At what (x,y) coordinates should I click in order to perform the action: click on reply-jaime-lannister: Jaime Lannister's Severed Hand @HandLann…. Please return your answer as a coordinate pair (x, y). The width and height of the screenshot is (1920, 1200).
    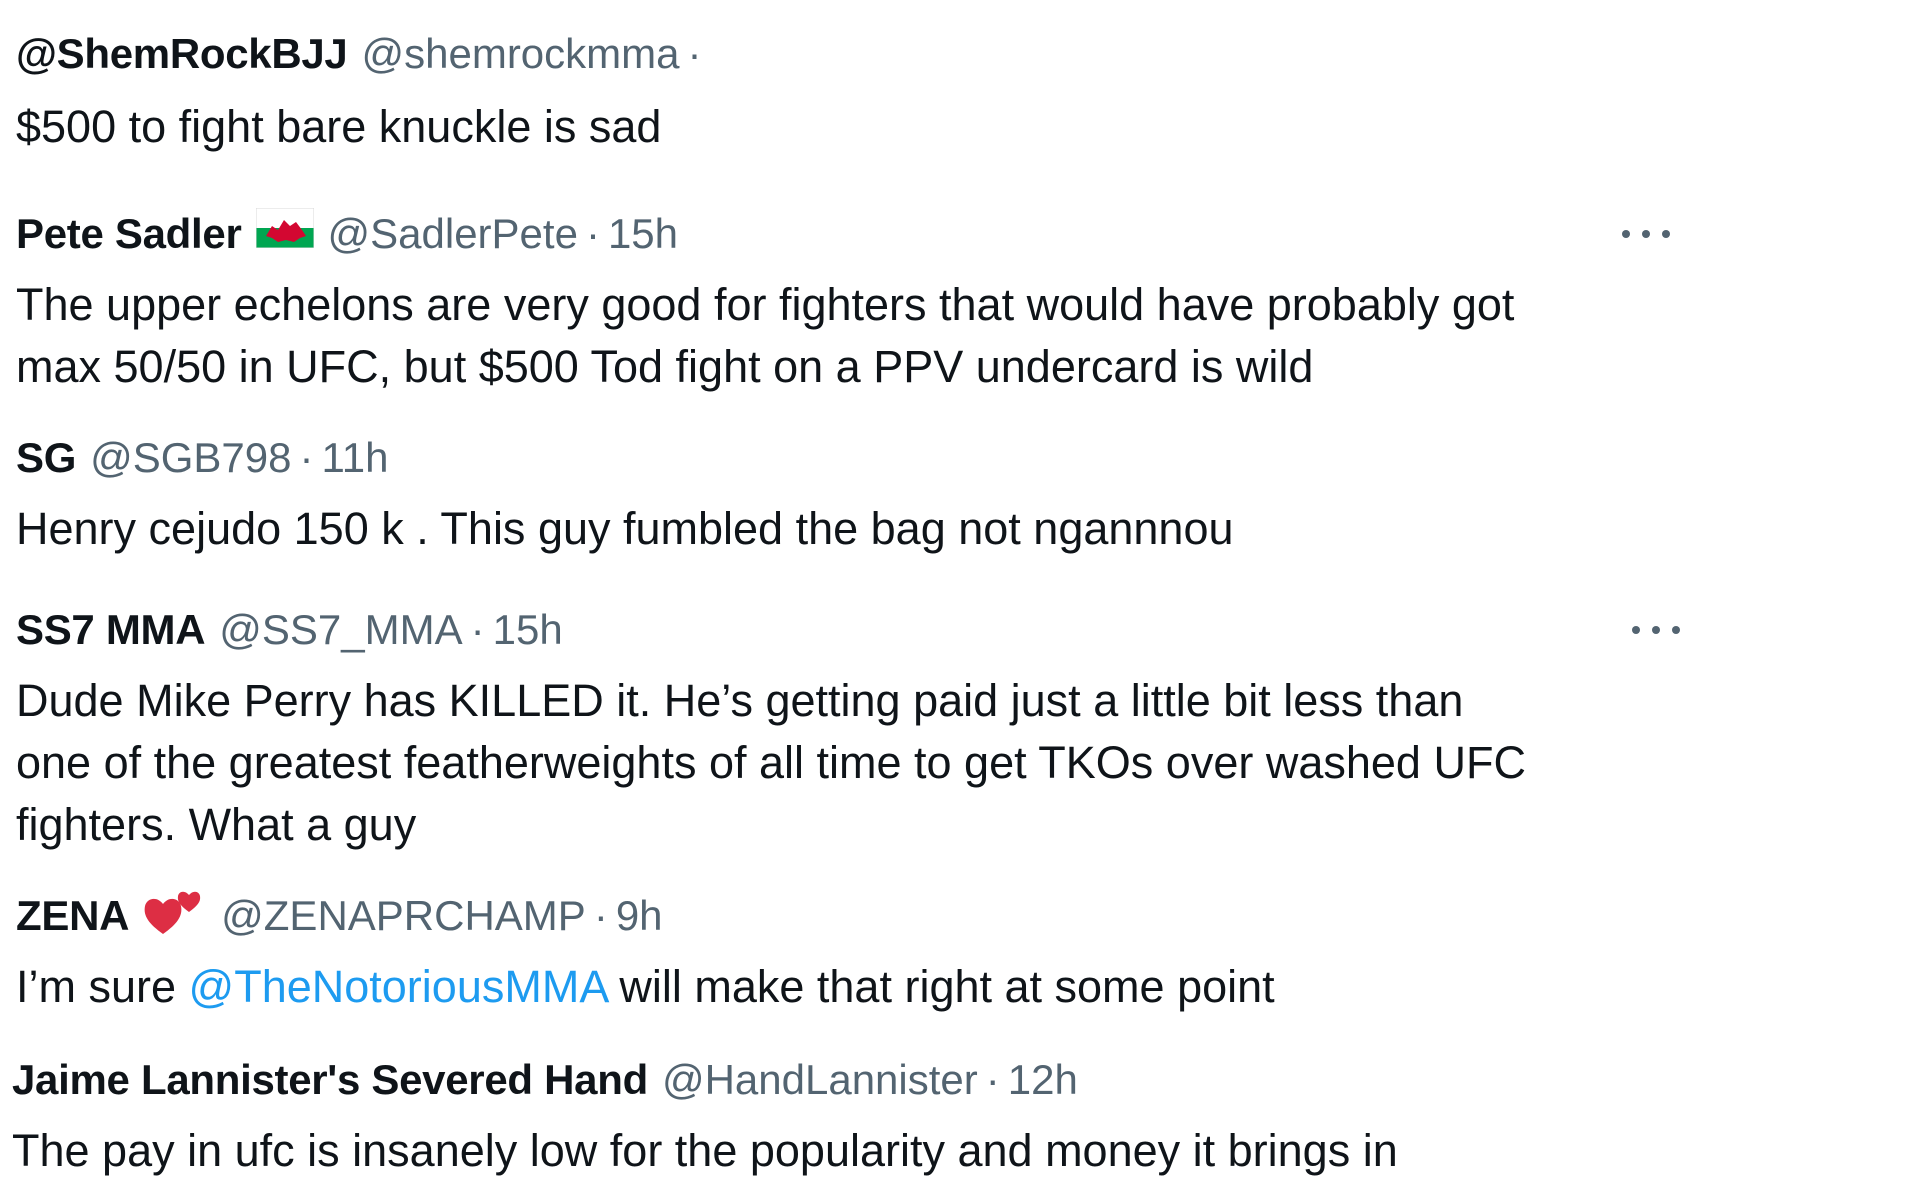
    Looking at the image, I should click on (852, 1118).